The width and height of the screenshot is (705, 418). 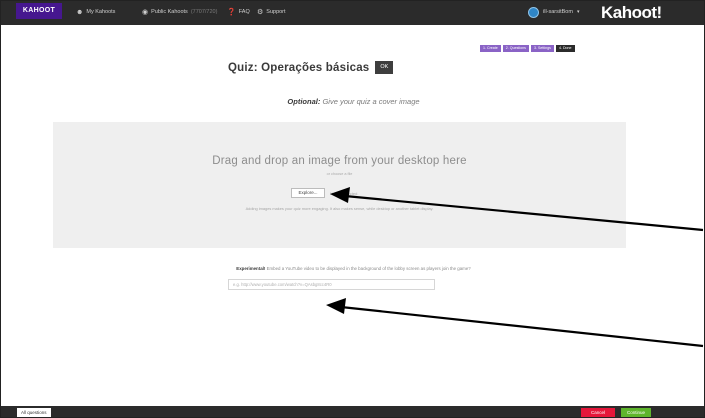 What do you see at coordinates (145, 12) in the screenshot?
I see `globe-icon: ◉` at bounding box center [145, 12].